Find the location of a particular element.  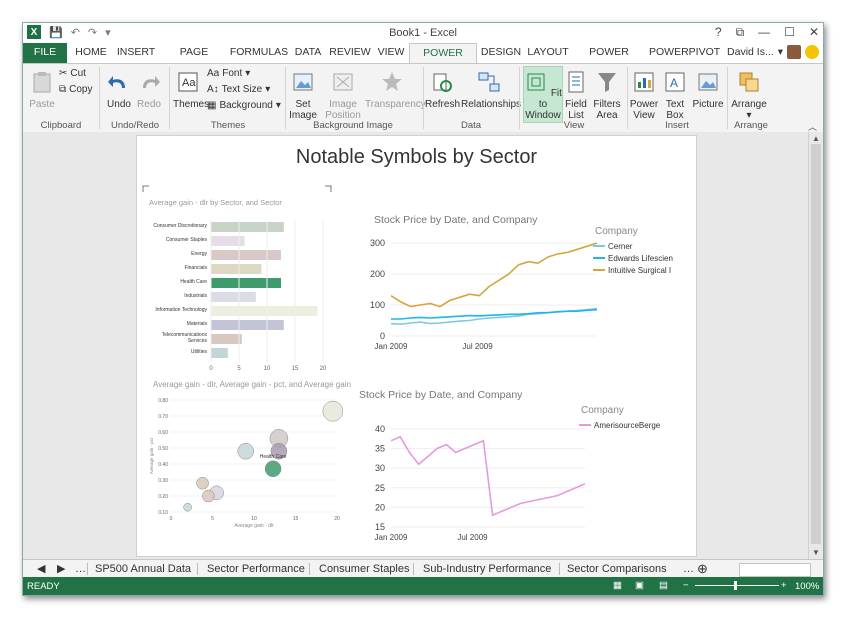

filter-icon is located at coordinates (607, 82).